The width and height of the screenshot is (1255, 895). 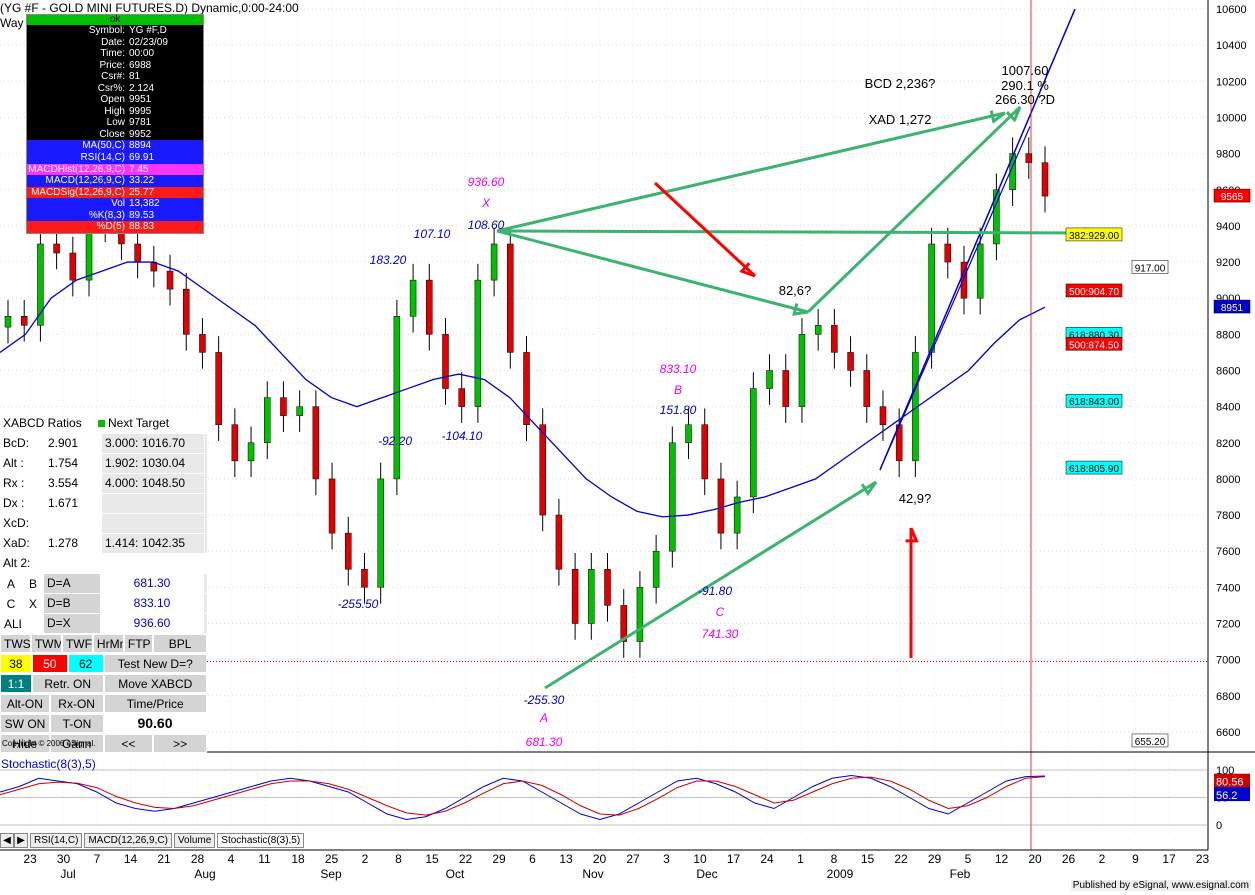 I want to click on x-tick-label: 7, so click(x=97, y=859).